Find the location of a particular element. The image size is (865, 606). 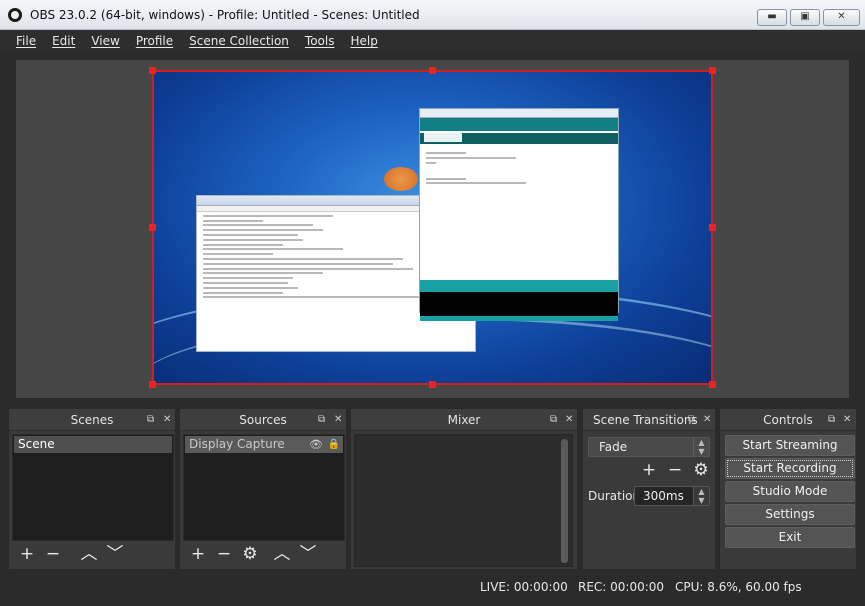

sources-list: Display Capture 👁 🔒 is located at coordinates (264, 487).